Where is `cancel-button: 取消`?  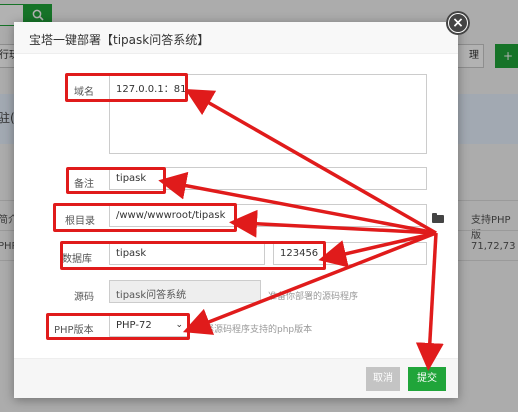 cancel-button: 取消 is located at coordinates (383, 379).